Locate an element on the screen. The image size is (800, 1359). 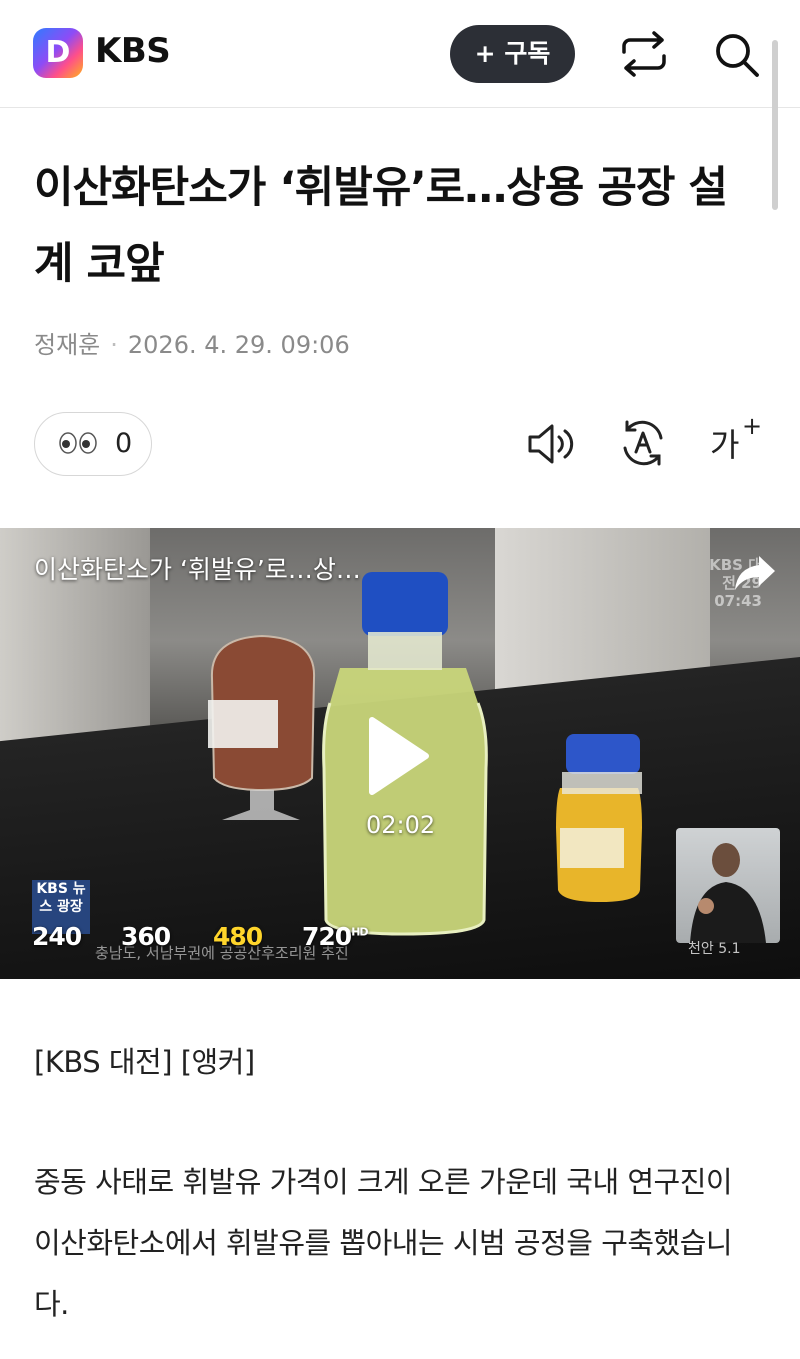
translate-icon is located at coordinates (643, 443).